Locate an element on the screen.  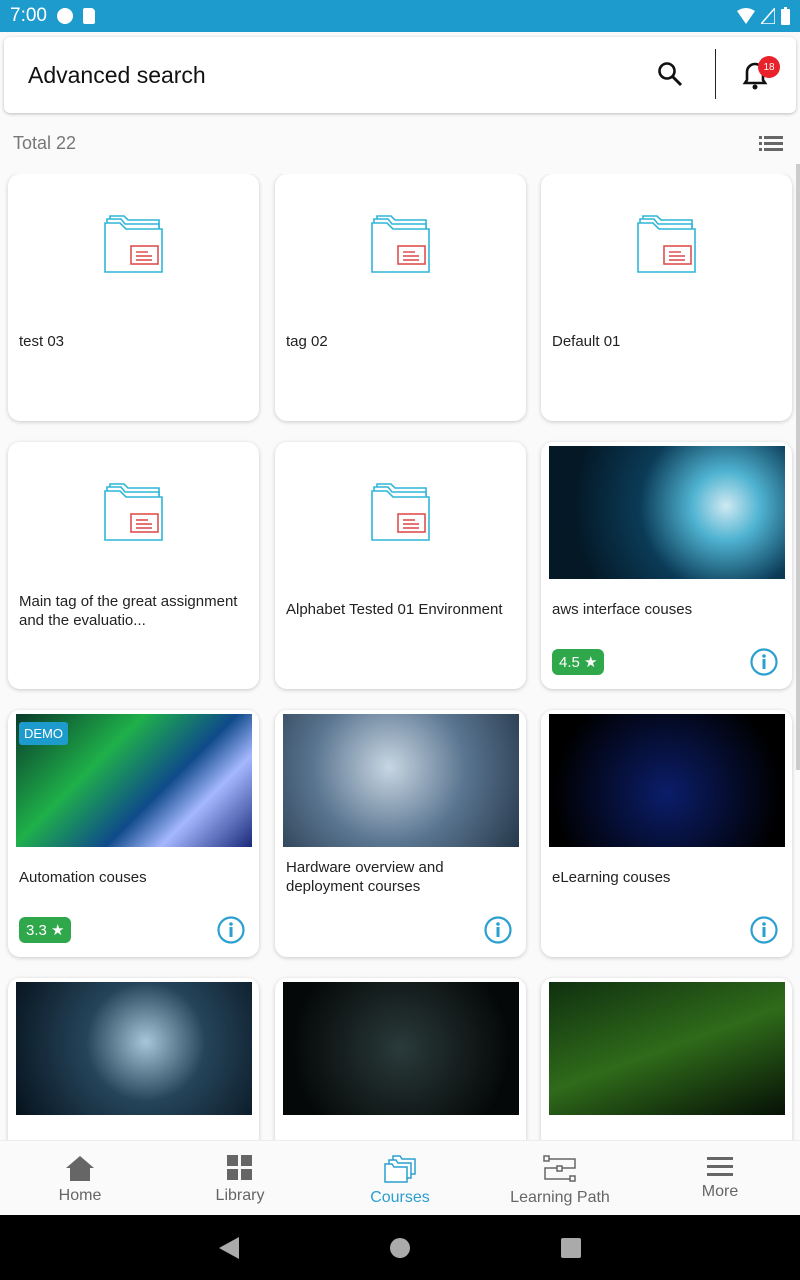
recents-icon is located at coordinates (571, 1248).